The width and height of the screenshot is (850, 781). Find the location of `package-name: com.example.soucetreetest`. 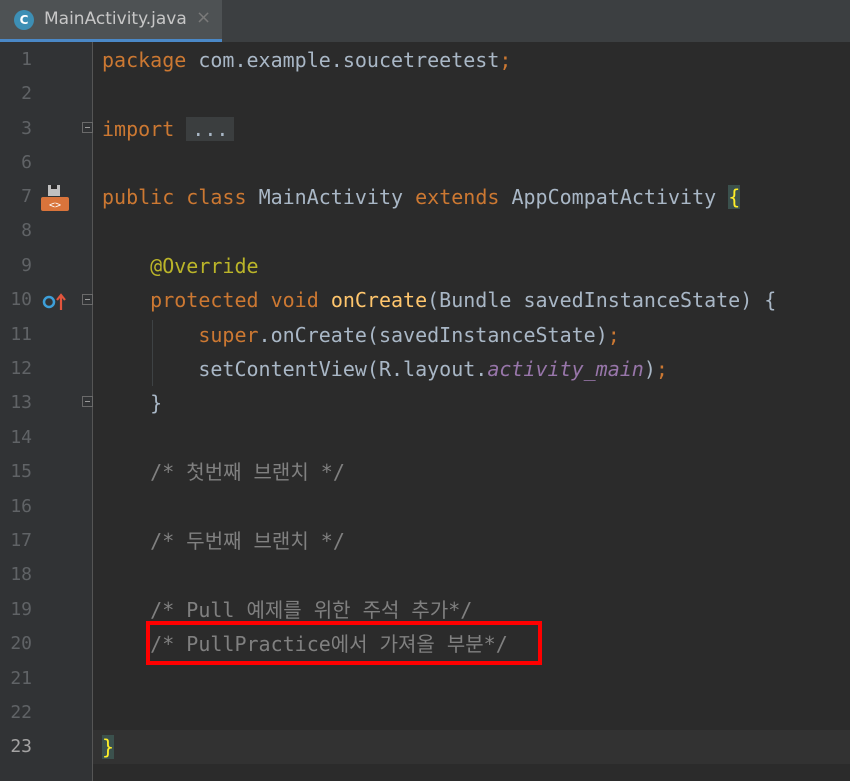

package-name: com.example.soucetreetest is located at coordinates (349, 60).